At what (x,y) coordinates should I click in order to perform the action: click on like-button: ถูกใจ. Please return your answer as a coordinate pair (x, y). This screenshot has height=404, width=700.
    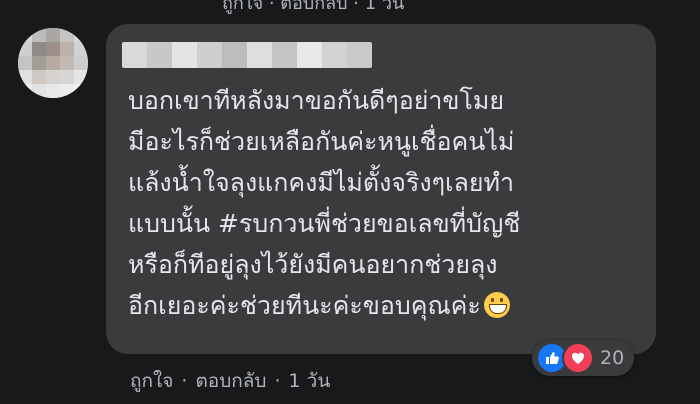
    Looking at the image, I should click on (151, 381).